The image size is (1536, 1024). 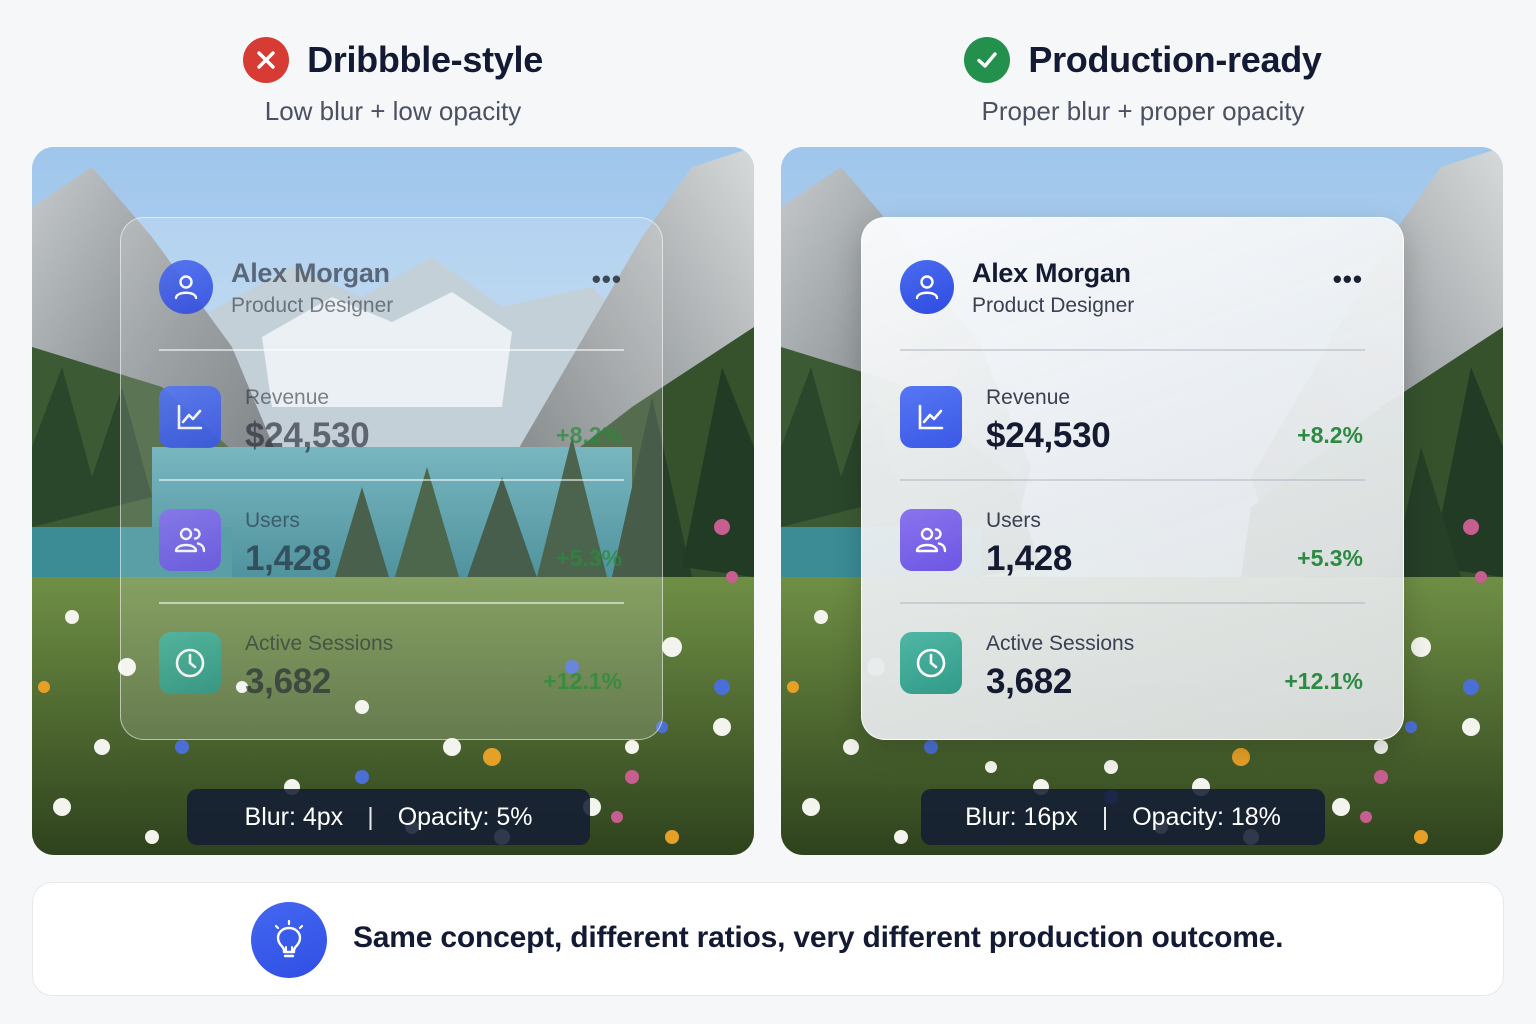 What do you see at coordinates (987, 60) in the screenshot?
I see `check-circle-icon` at bounding box center [987, 60].